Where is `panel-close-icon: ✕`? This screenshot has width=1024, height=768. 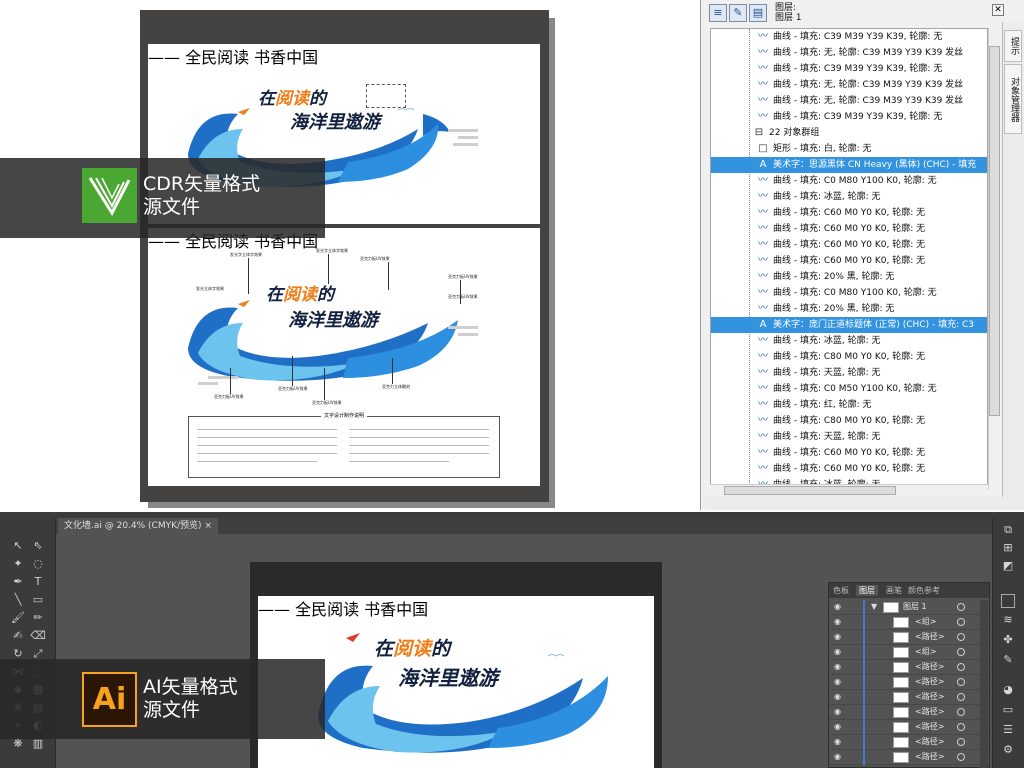 panel-close-icon: ✕ is located at coordinates (998, 10).